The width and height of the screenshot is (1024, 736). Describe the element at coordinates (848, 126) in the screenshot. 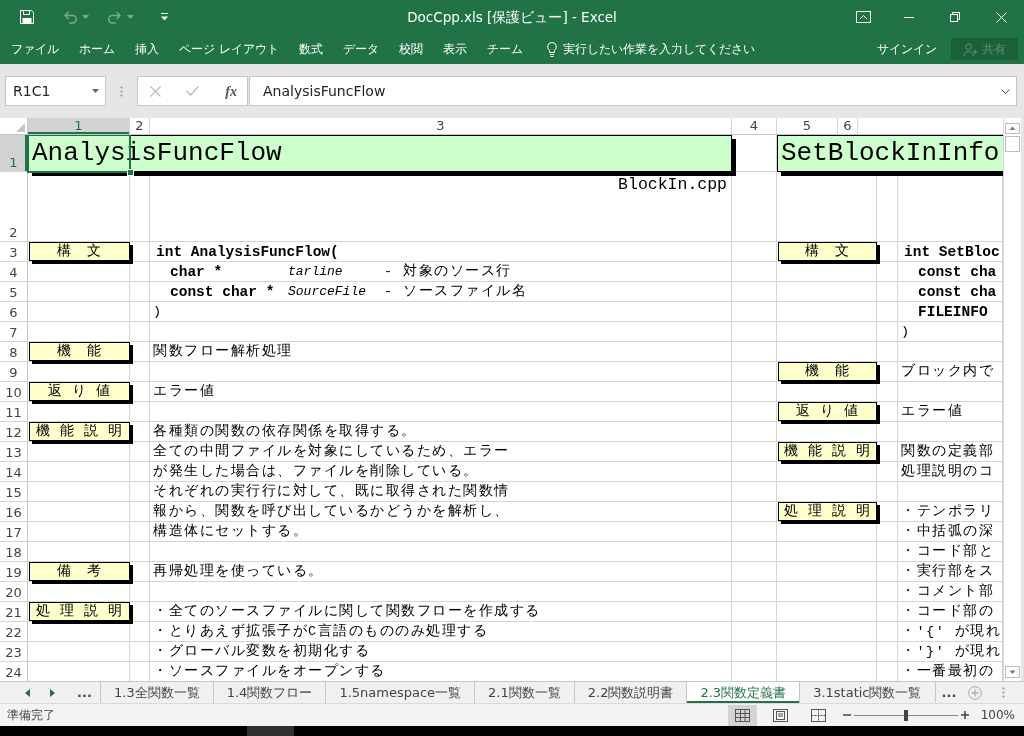

I see `column-header: 6` at that location.